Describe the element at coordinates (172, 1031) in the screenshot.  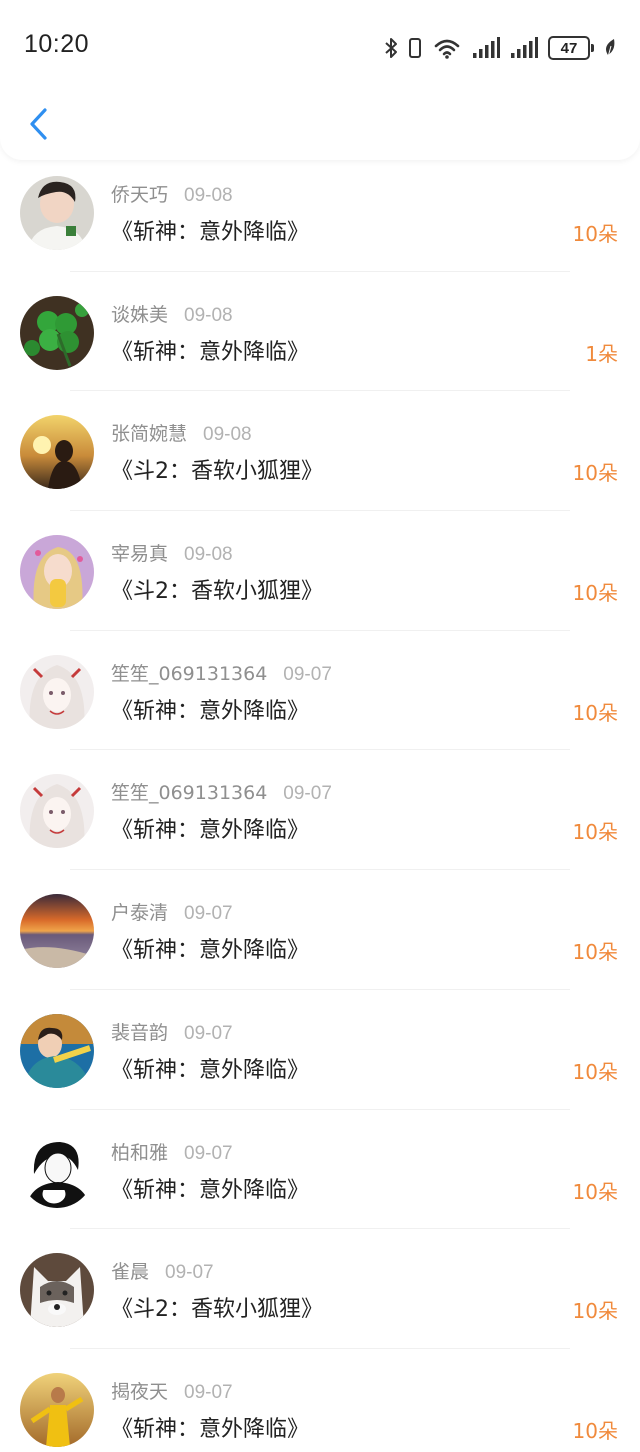
I see `item-meta: 裴音韵 09-07` at that location.